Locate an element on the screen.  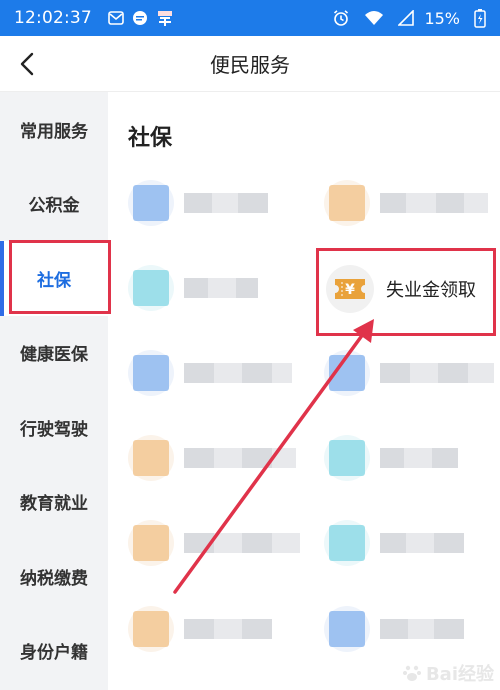
sidebar-item-driving: 行驶驾驶 is located at coordinates (54, 427).